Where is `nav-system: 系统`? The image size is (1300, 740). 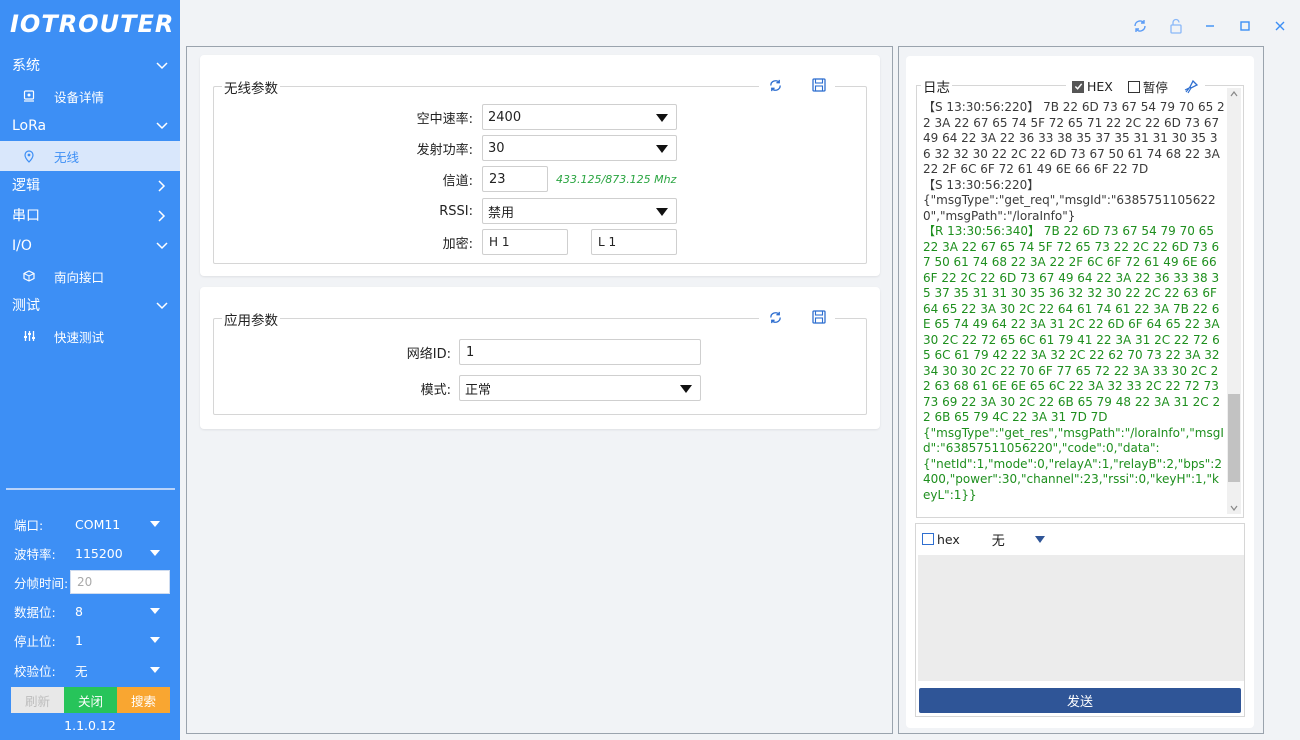
nav-system: 系统 is located at coordinates (90, 66).